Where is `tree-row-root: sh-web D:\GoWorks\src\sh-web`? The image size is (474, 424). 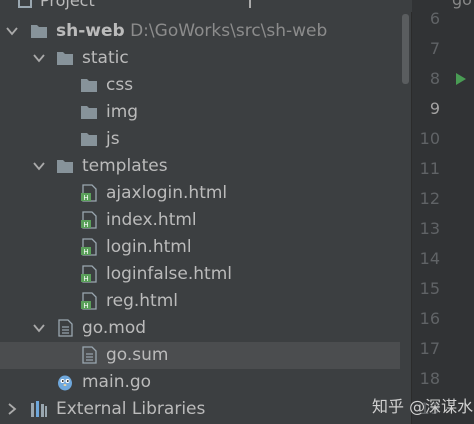 tree-row-root: sh-web D:\GoWorks\src\sh-web is located at coordinates (200, 31).